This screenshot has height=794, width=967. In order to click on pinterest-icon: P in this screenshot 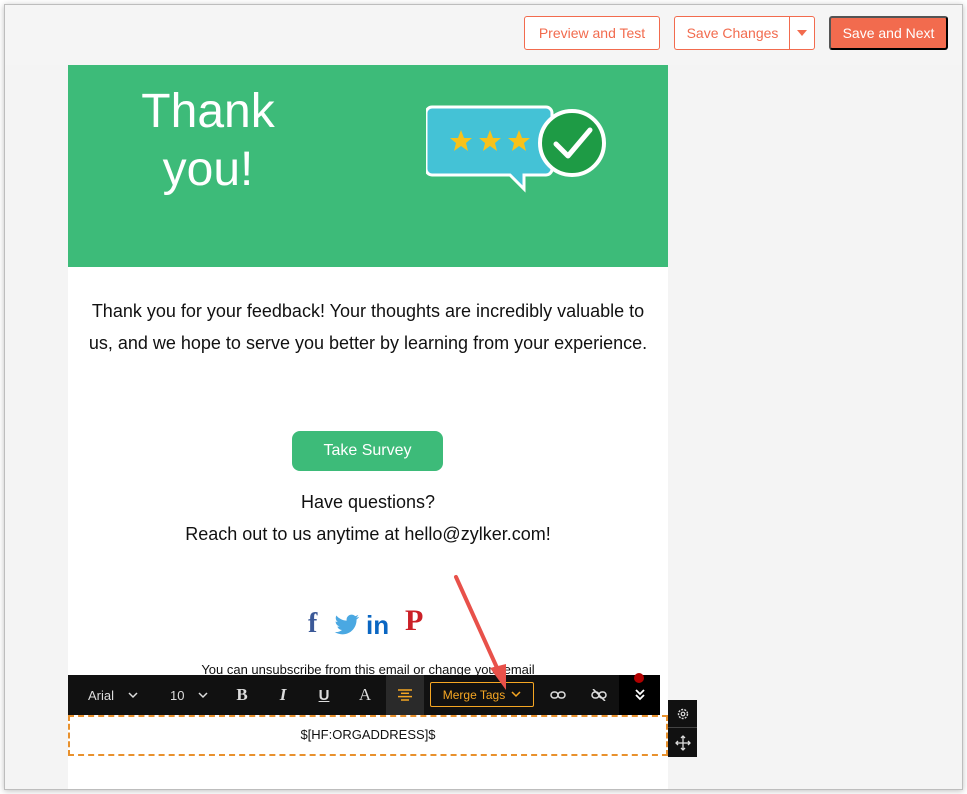, I will do `click(414, 621)`.